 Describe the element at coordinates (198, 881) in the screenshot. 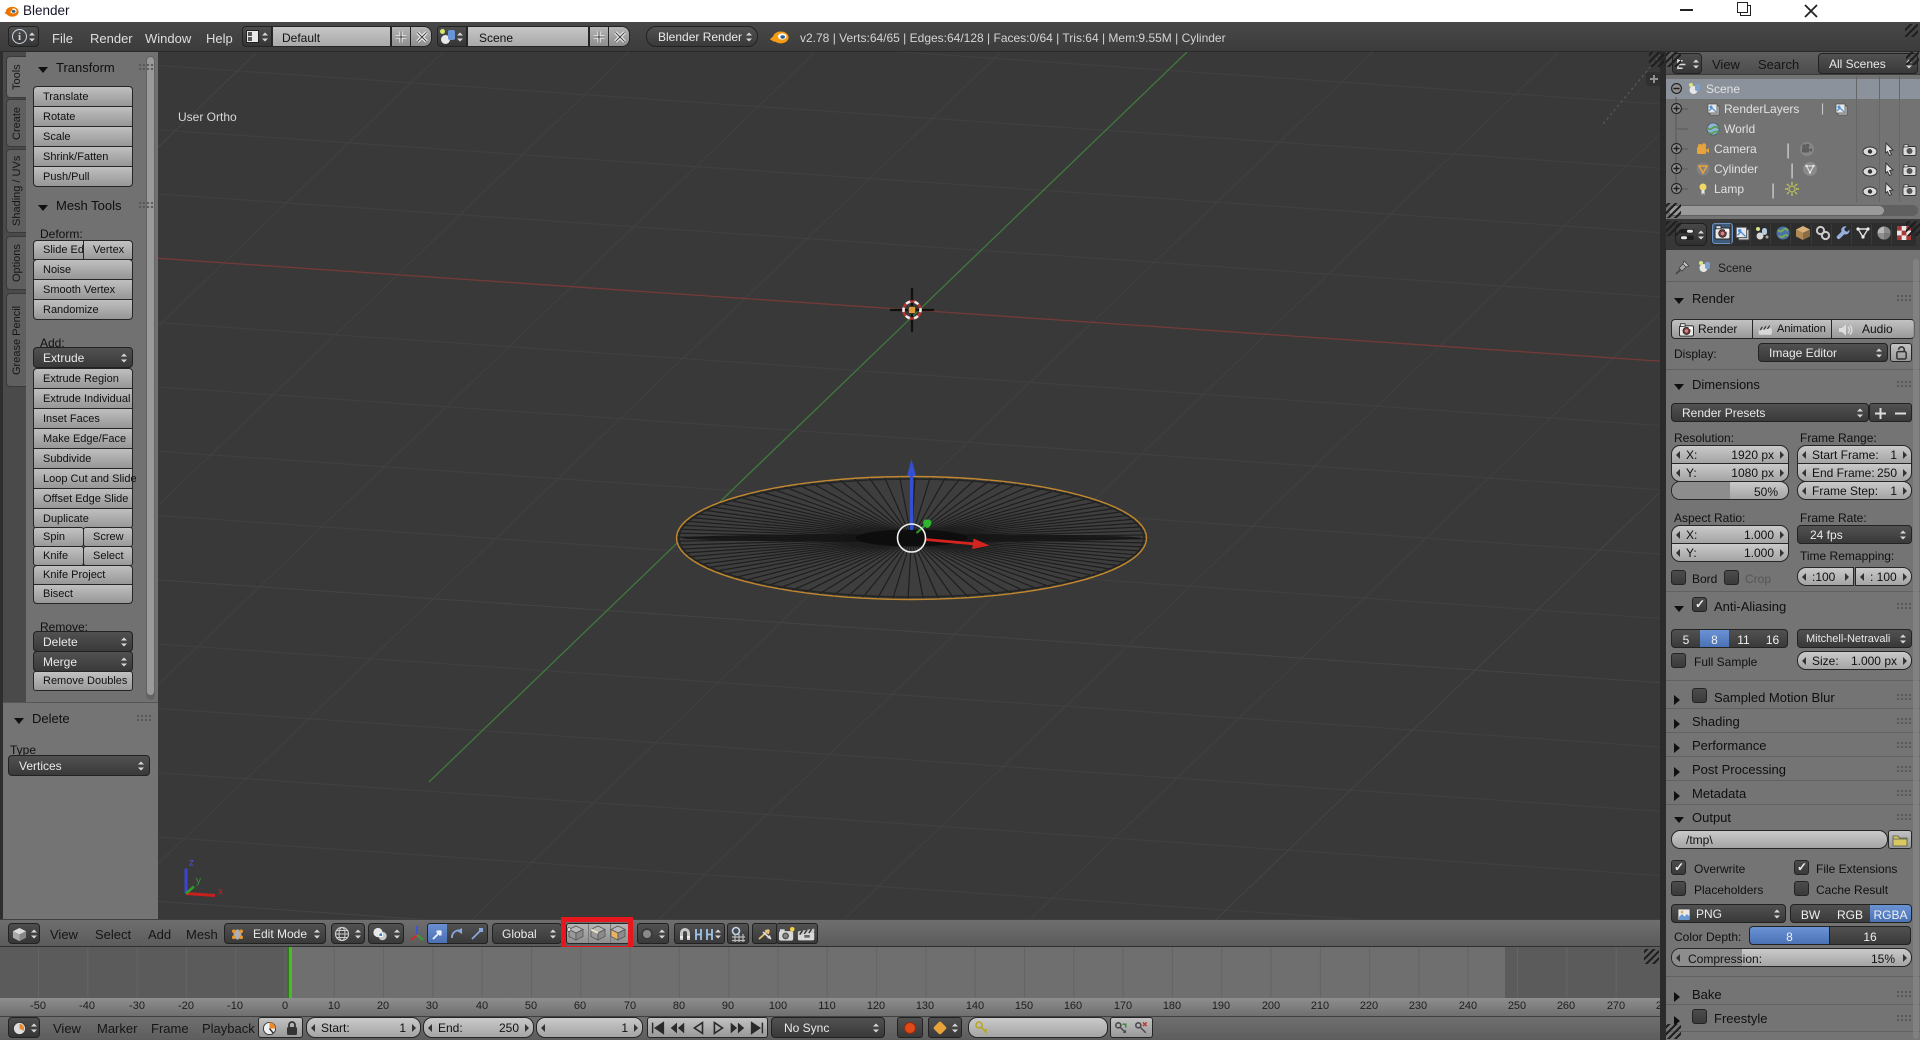

I see `svg-text: y` at that location.